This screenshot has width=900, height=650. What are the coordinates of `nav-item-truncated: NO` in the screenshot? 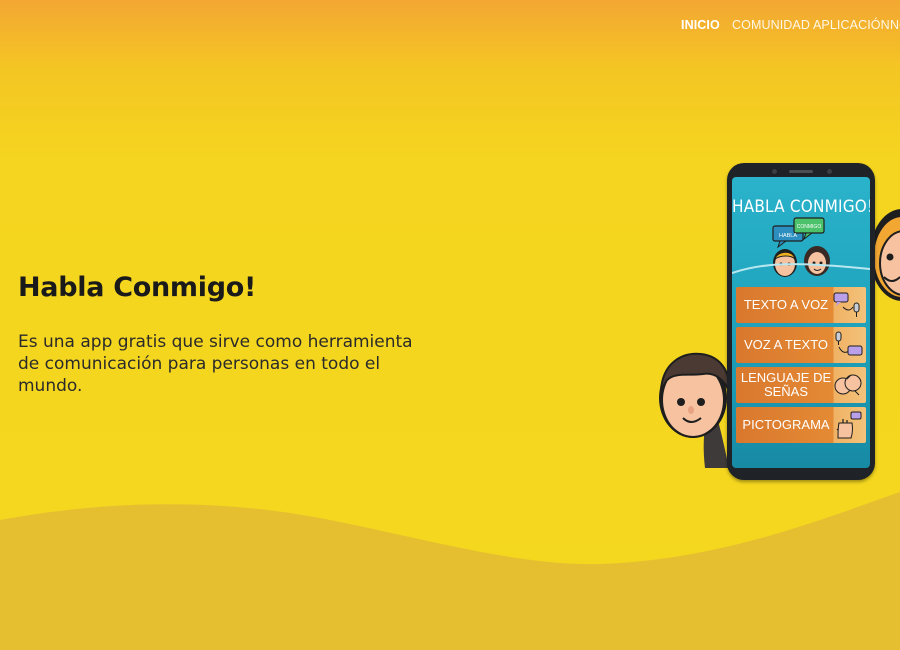 It's located at (895, 25).